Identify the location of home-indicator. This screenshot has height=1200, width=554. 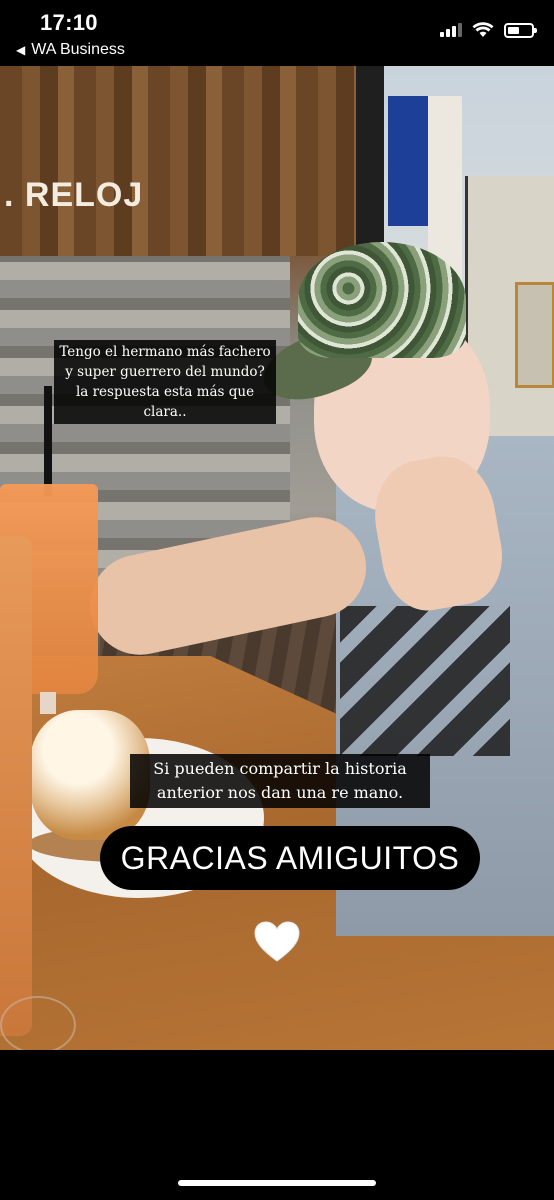
(277, 1183).